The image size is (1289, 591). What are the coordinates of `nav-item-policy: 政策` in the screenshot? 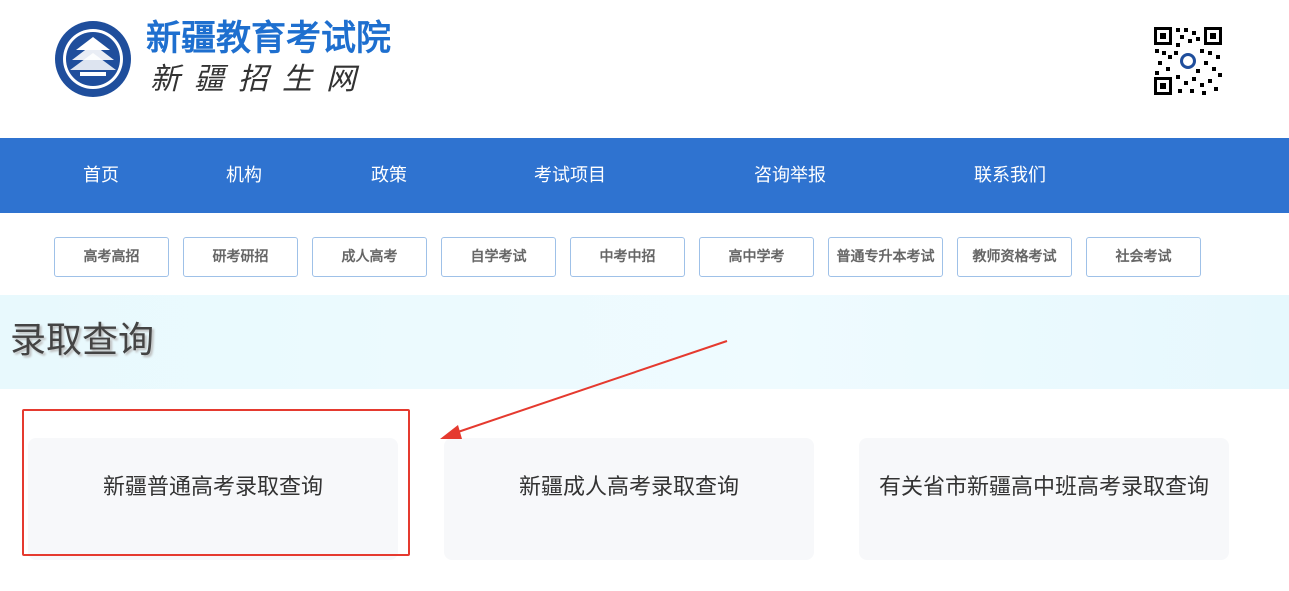 It's located at (389, 175).